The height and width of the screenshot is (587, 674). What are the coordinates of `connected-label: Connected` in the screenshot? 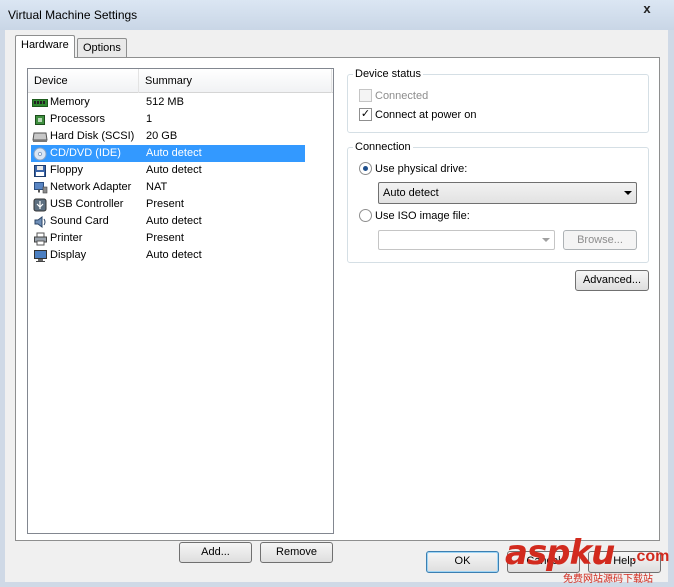 It's located at (402, 96).